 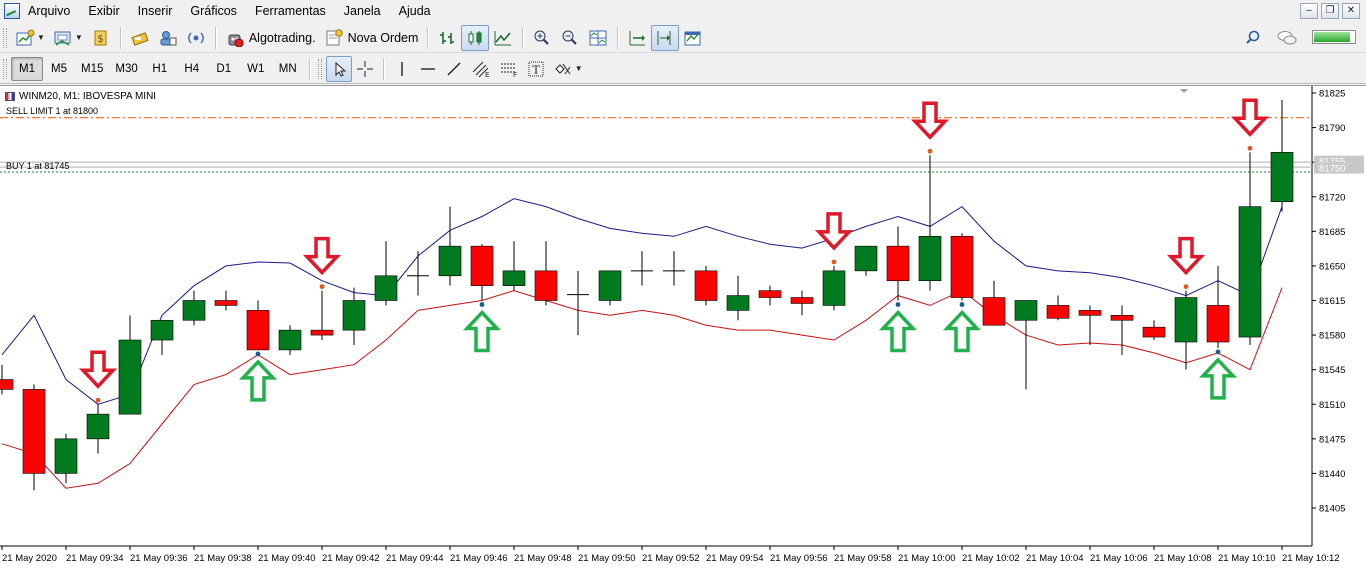 I want to click on chart-shift-button, so click(x=665, y=37).